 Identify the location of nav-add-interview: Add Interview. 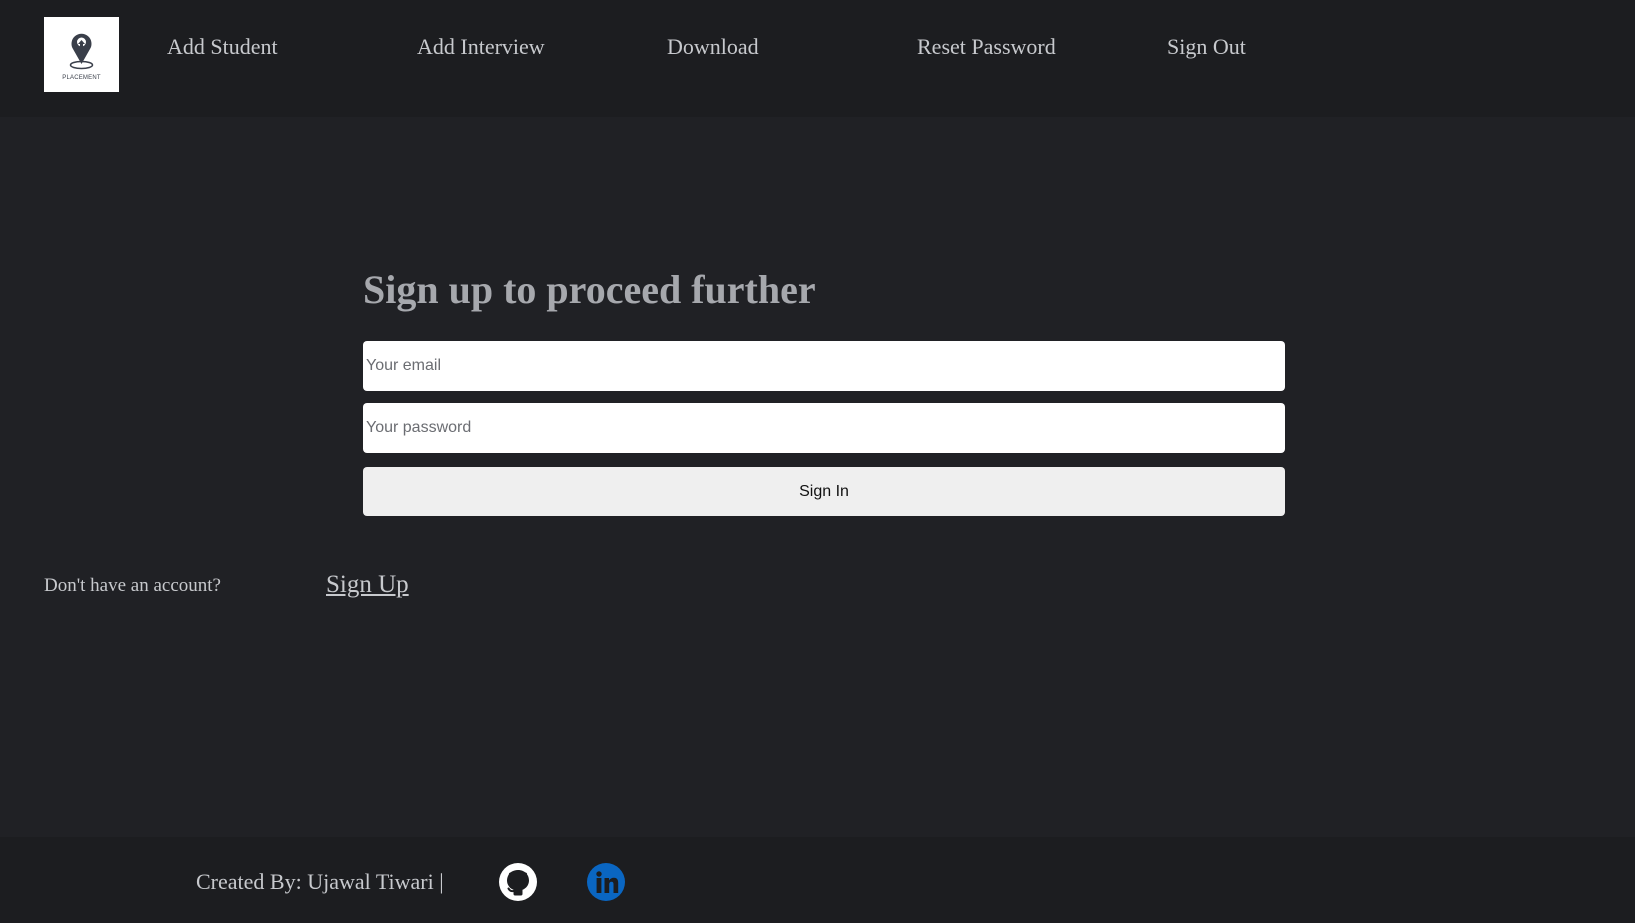
(481, 47).